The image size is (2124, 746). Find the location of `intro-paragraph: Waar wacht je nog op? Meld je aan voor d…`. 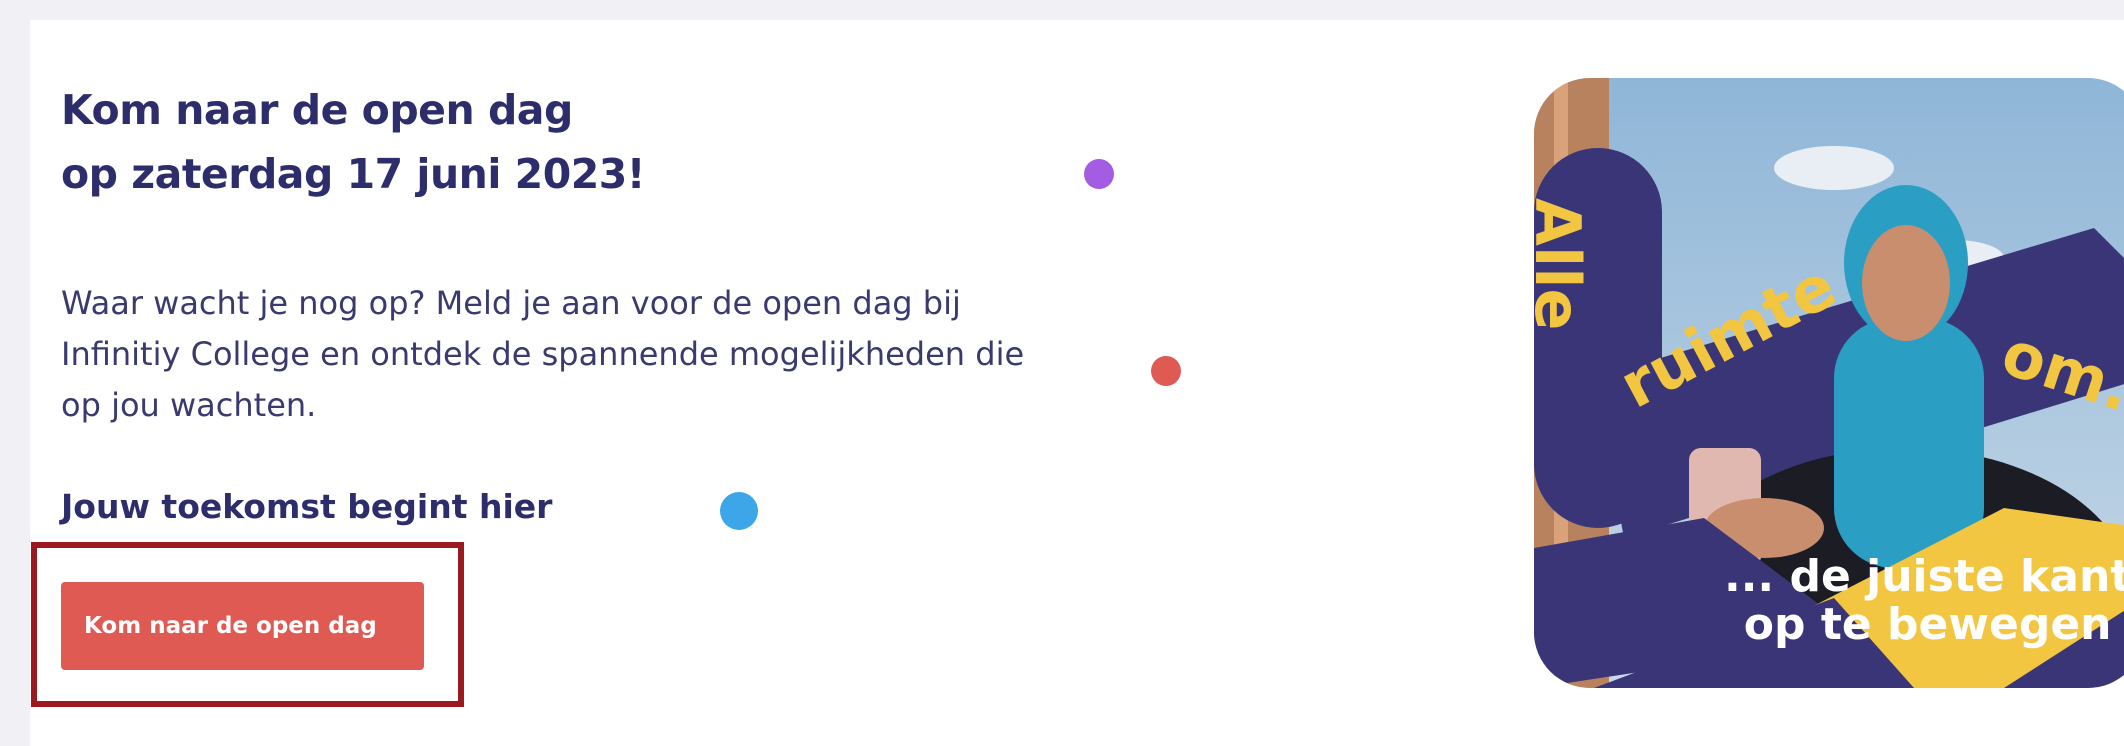

intro-paragraph: Waar wacht je nog op? Meld je aan voor d… is located at coordinates (543, 354).